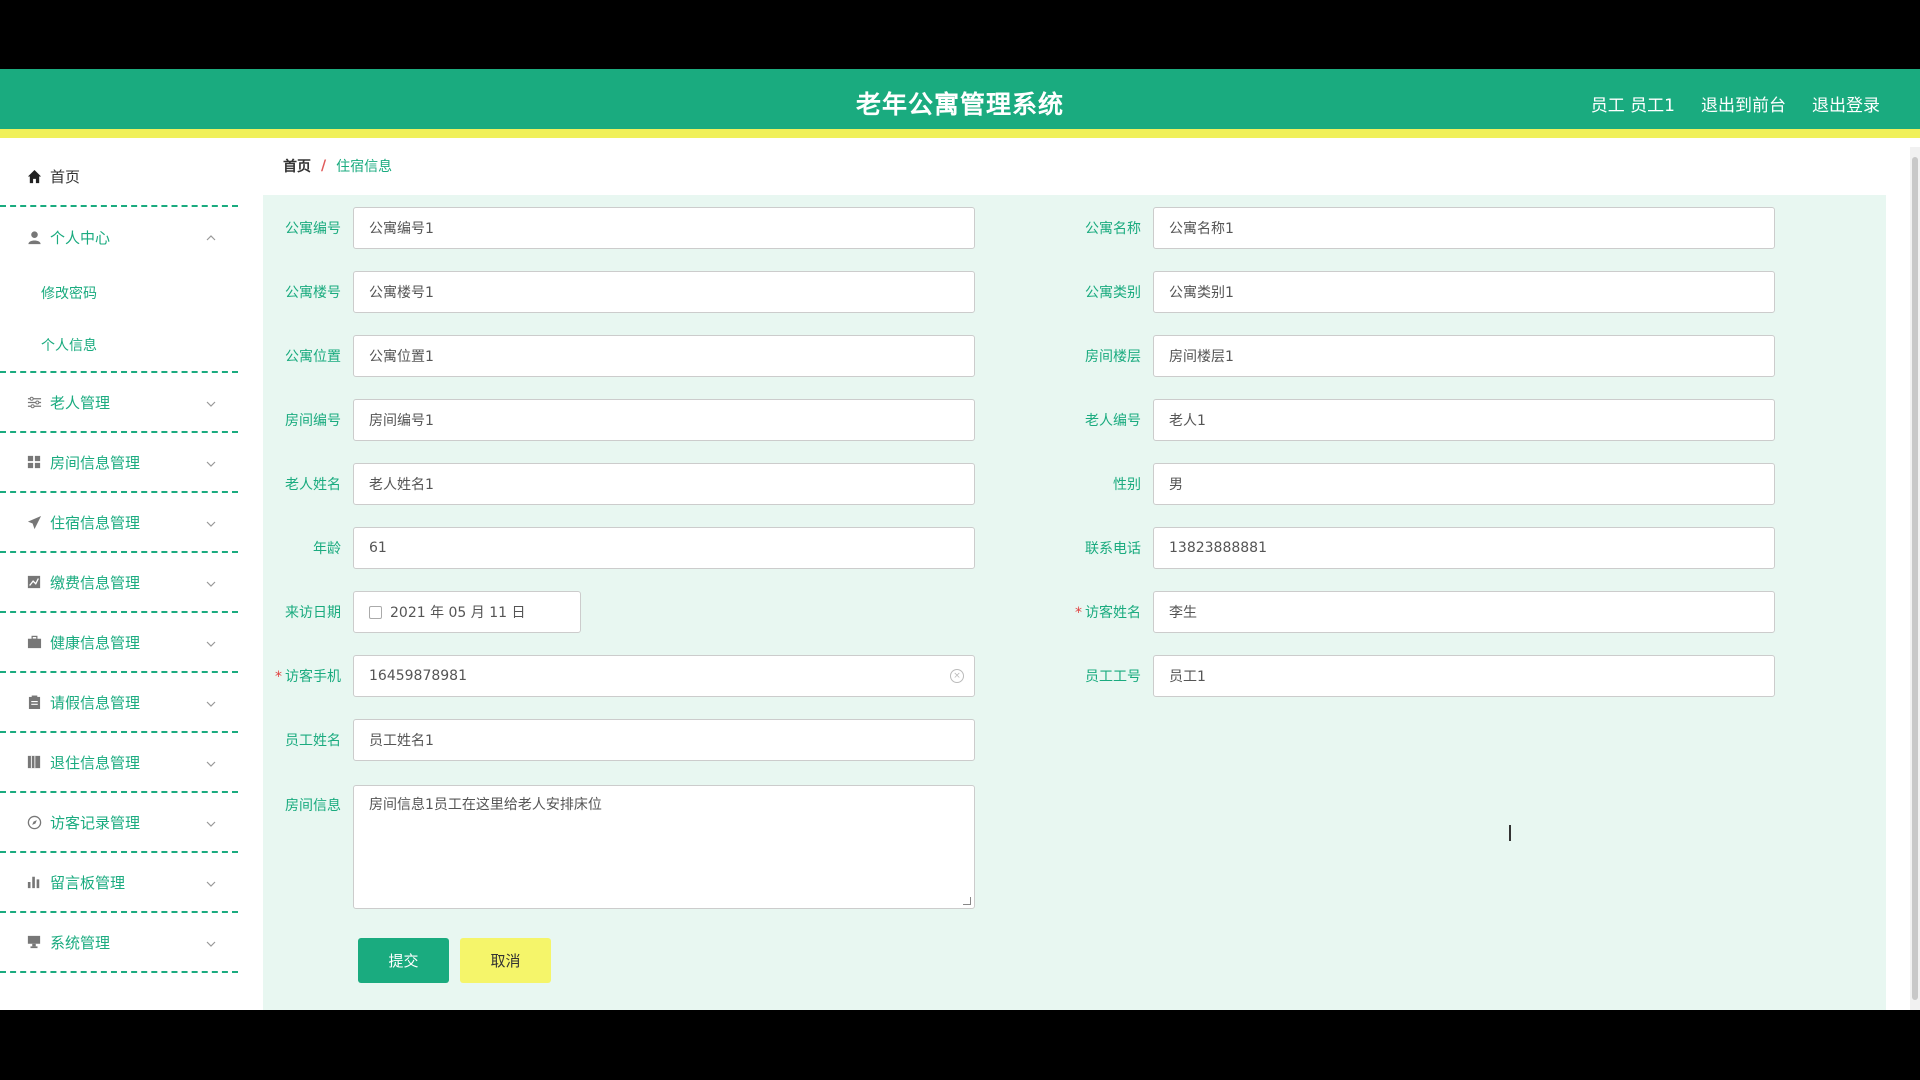  Describe the element at coordinates (1464, 484) in the screenshot. I see `gender-input: 男` at that location.